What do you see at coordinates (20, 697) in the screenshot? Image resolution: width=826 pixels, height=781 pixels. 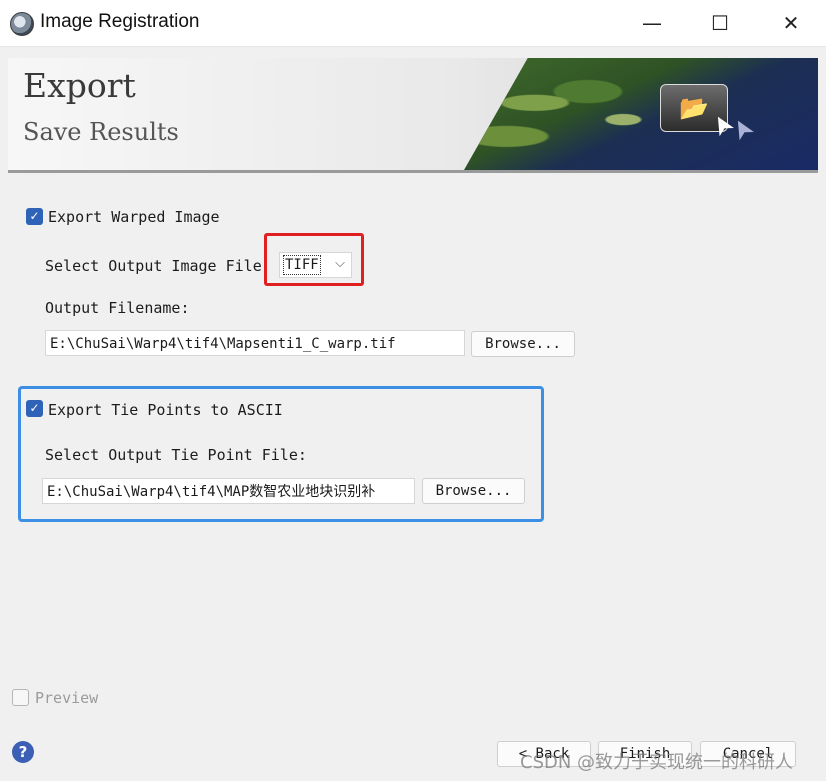 I see `preview-checkbox` at bounding box center [20, 697].